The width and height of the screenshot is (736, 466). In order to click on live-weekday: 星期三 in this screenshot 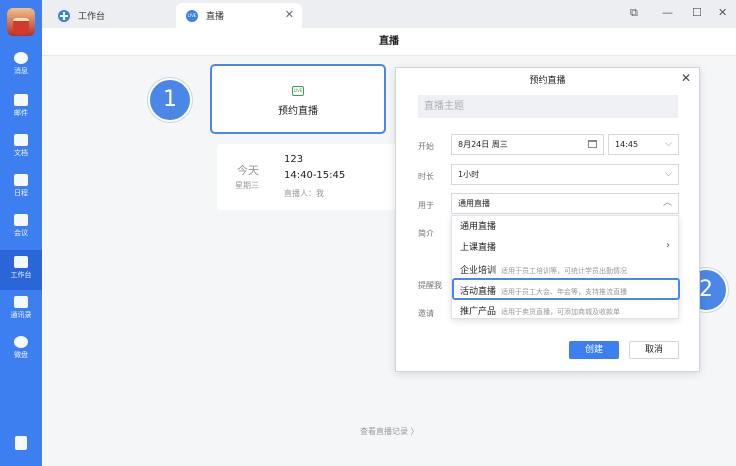, I will do `click(247, 185)`.